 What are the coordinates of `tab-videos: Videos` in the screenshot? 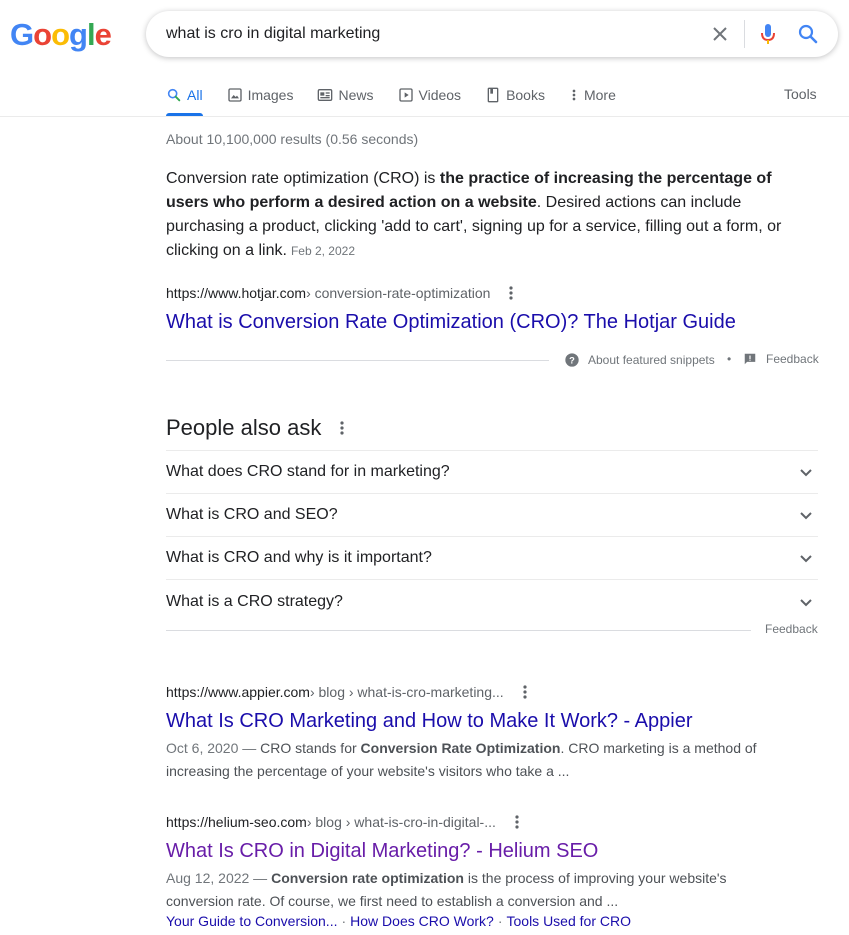 It's located at (430, 95).